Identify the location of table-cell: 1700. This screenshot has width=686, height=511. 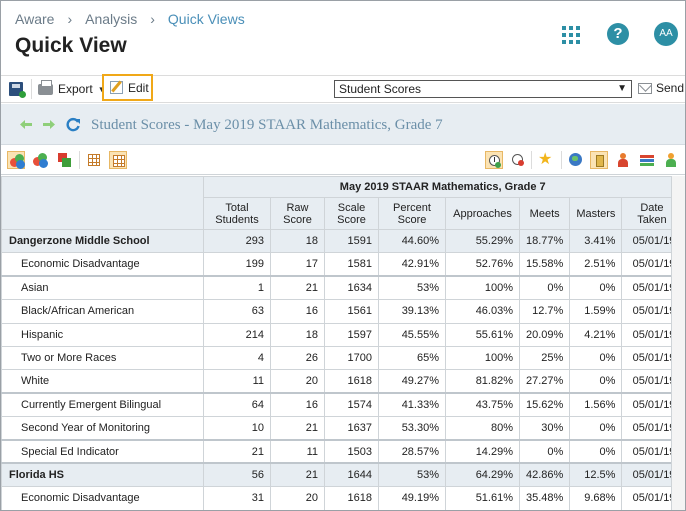
(351, 358).